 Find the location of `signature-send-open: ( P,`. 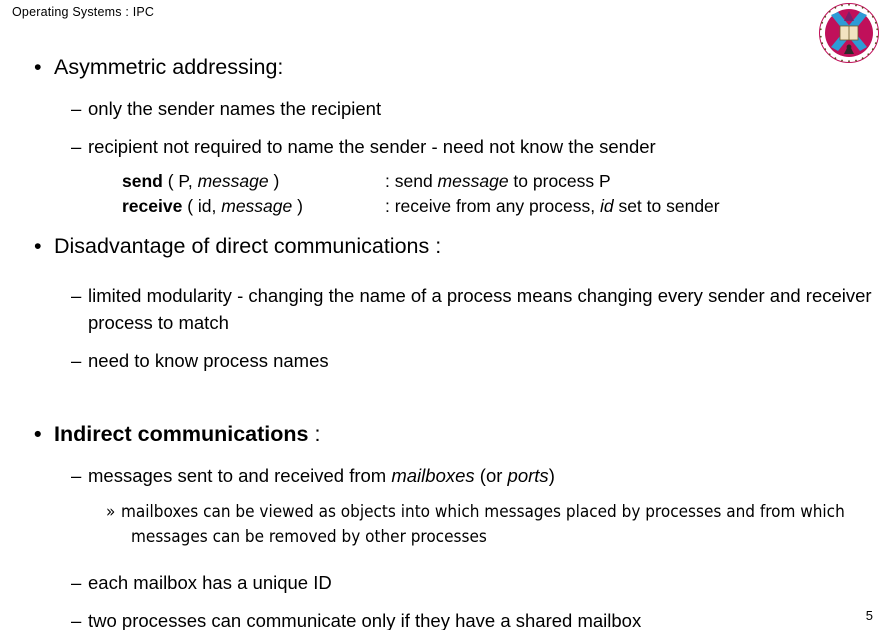

signature-send-open: ( P, is located at coordinates (180, 181).